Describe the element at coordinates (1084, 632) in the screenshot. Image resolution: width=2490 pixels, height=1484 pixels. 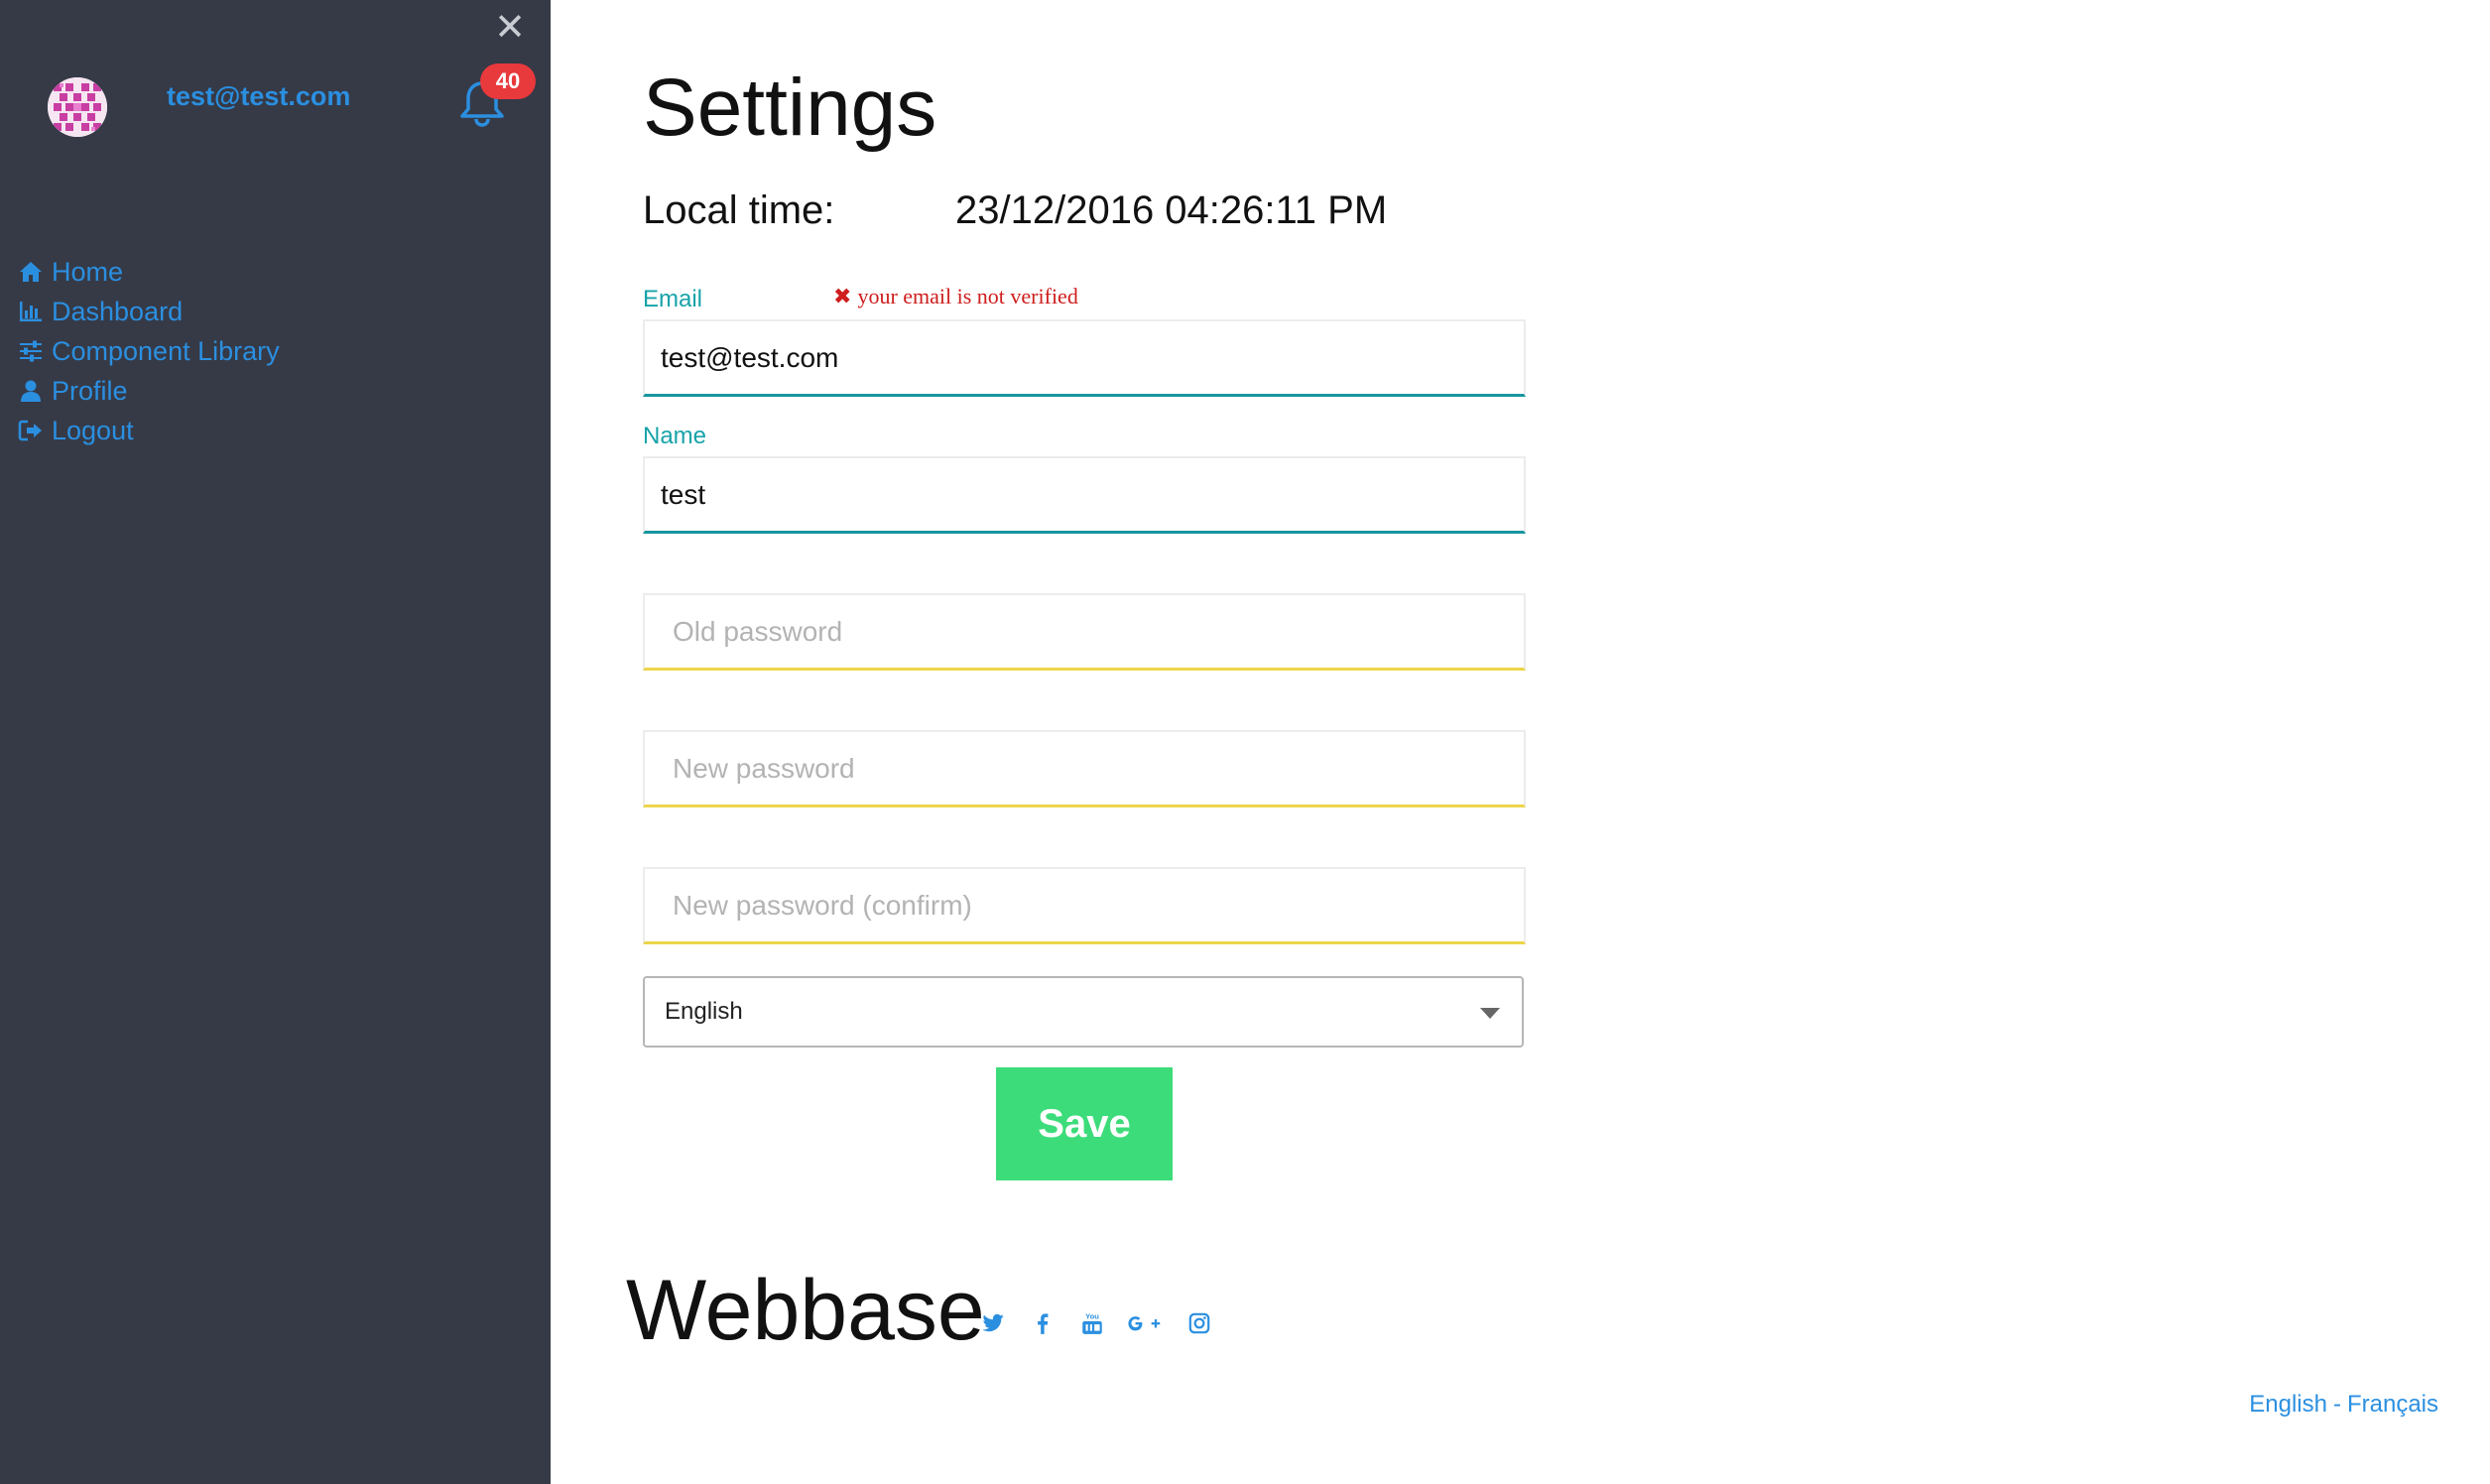
I see `old-password-field` at that location.